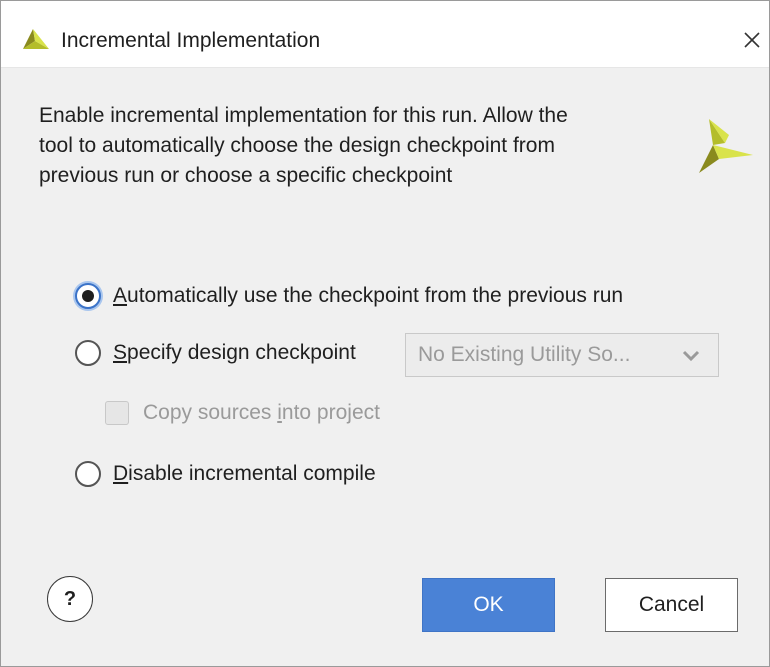 This screenshot has height=667, width=770. What do you see at coordinates (691, 356) in the screenshot?
I see `chevron-down-icon` at bounding box center [691, 356].